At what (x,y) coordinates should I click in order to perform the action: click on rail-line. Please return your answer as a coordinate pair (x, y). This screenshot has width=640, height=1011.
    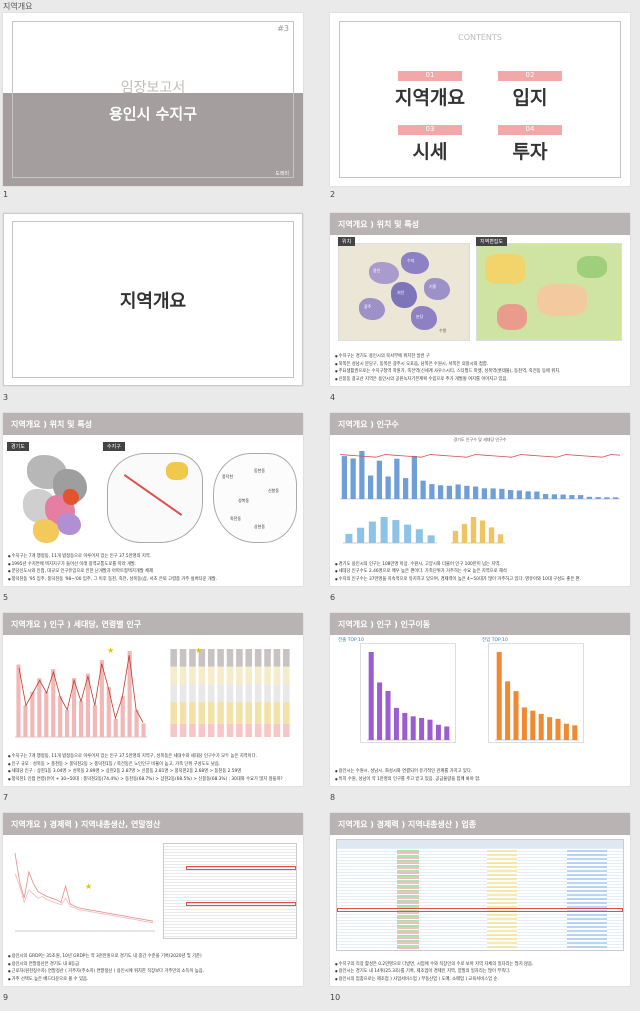
    Looking at the image, I should click on (153, 495).